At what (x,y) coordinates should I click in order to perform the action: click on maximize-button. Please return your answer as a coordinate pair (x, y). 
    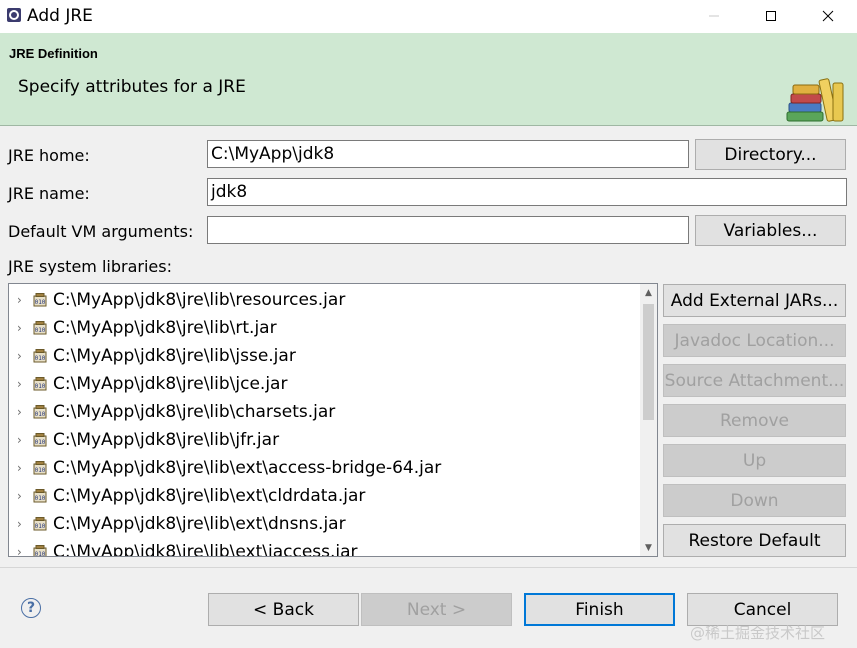
    Looking at the image, I should click on (771, 15).